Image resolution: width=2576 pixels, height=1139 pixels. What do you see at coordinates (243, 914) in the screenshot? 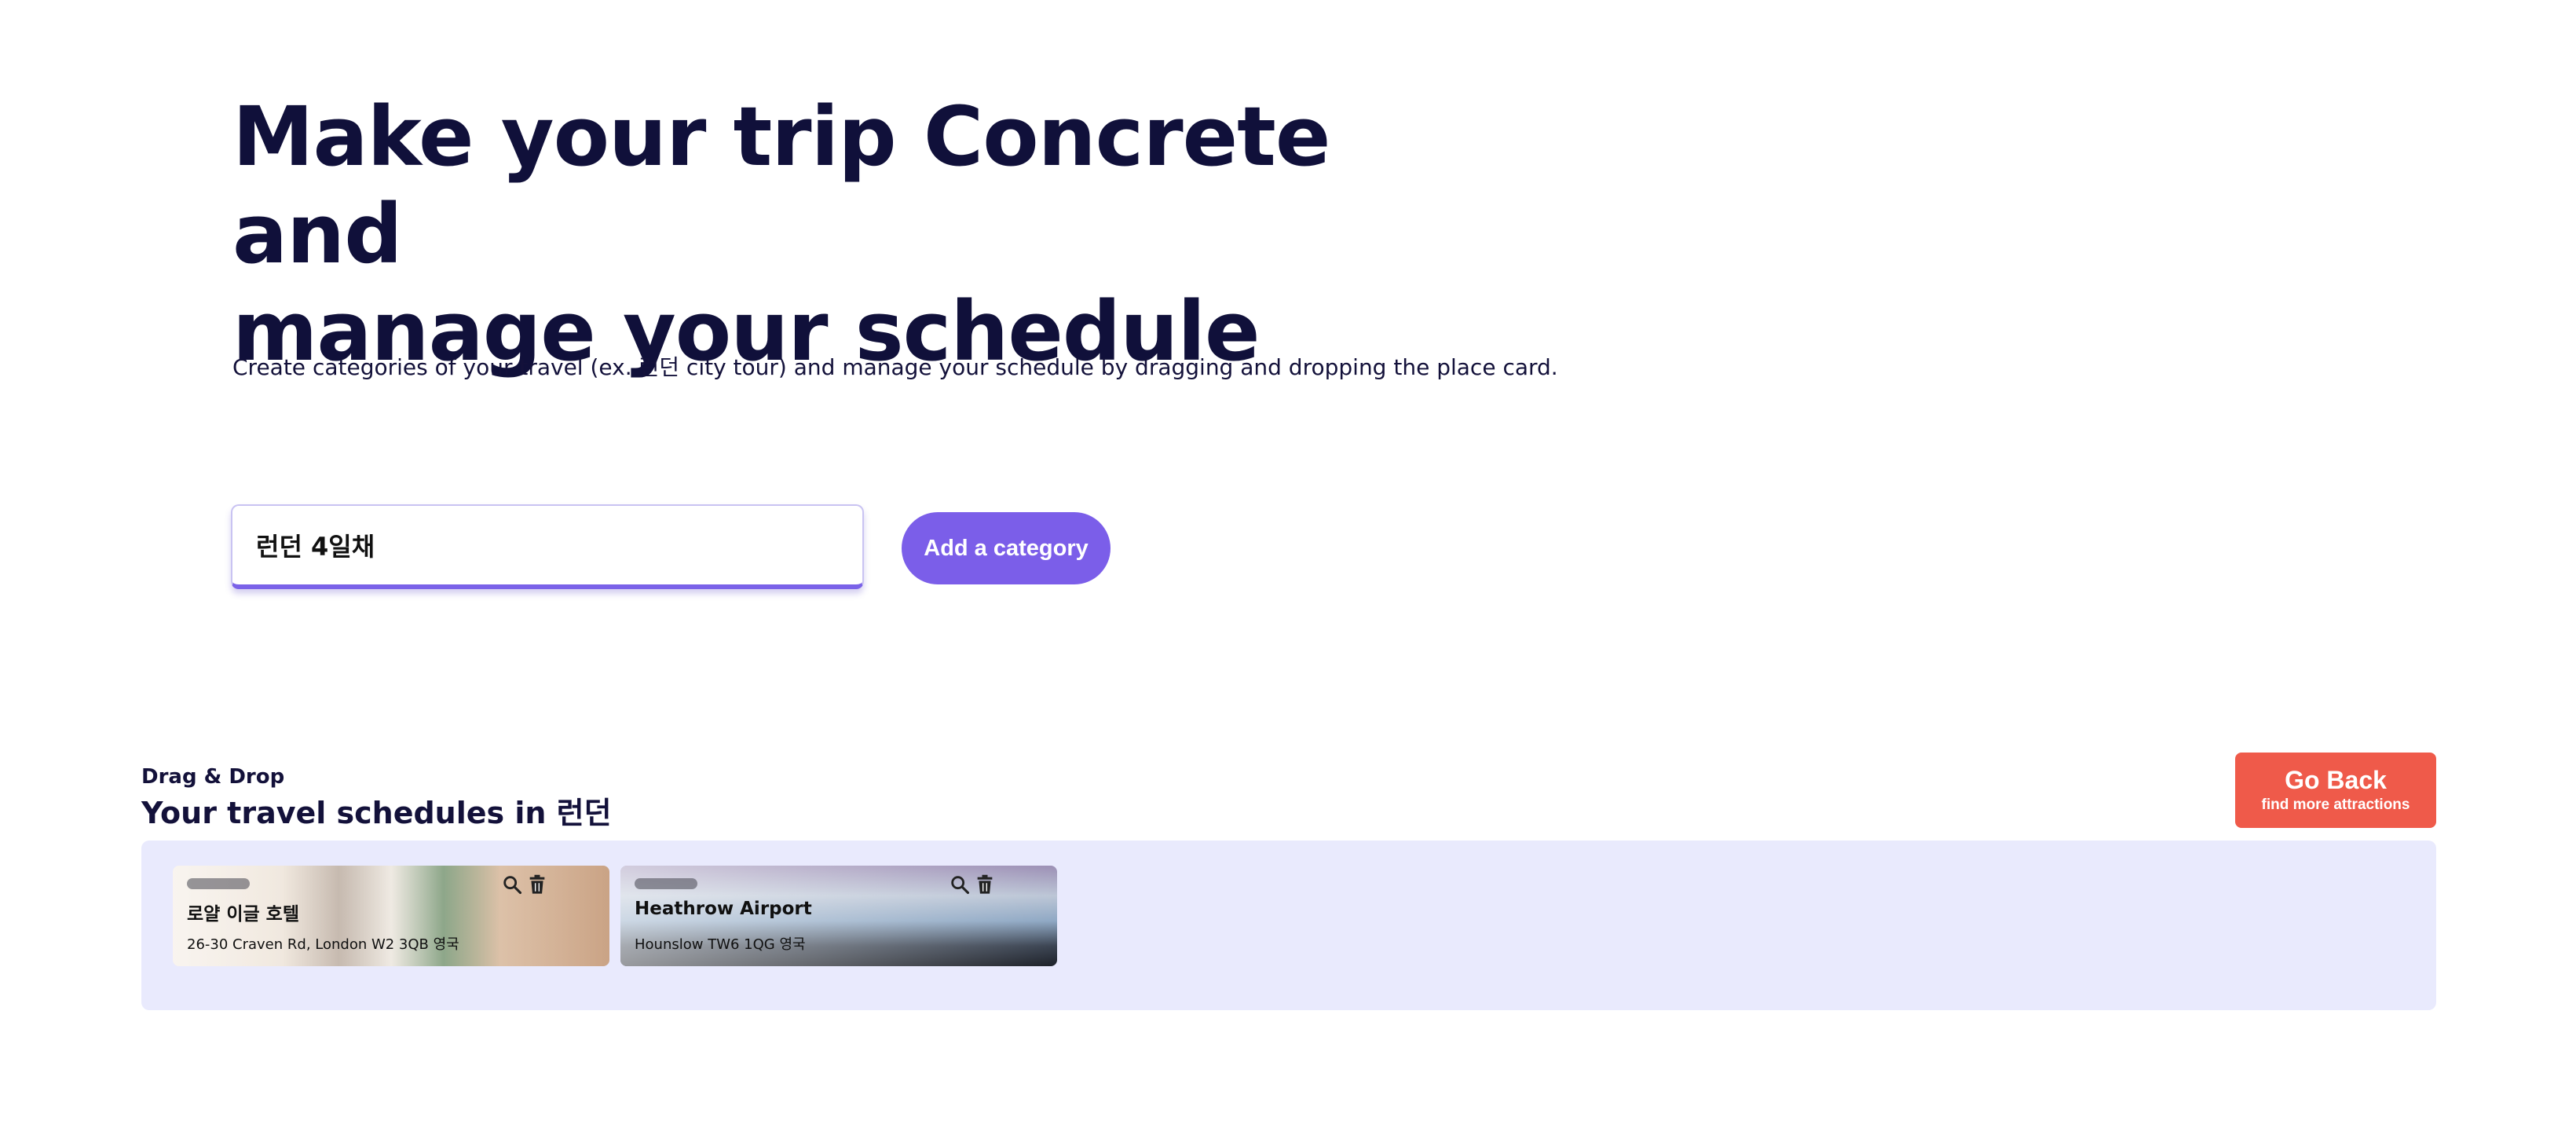
I see `place-card-name: 로얄 이글 호텔` at bounding box center [243, 914].